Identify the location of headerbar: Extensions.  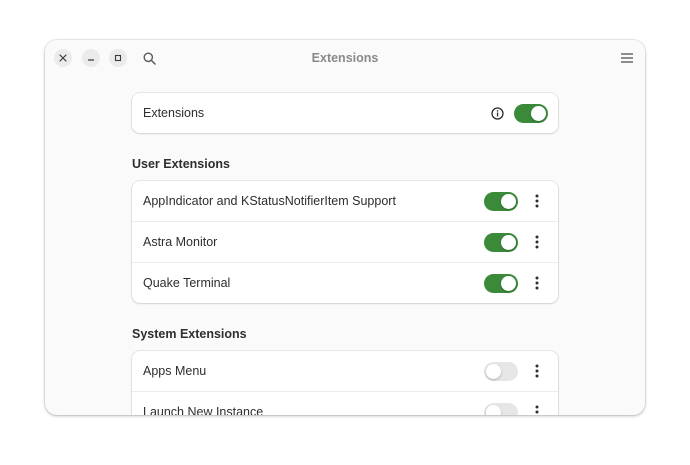
(345, 58).